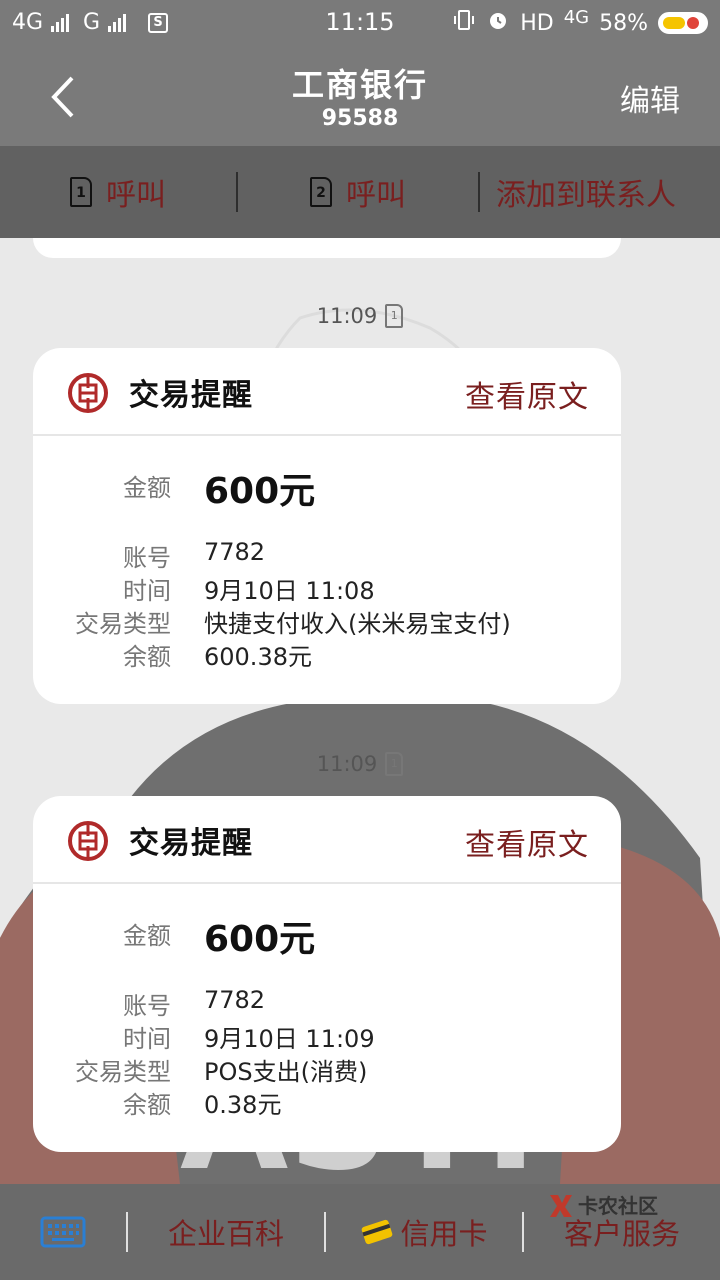 This screenshot has height=1280, width=720. Describe the element at coordinates (576, 17) in the screenshot. I see `data-network-label: 4G` at that location.